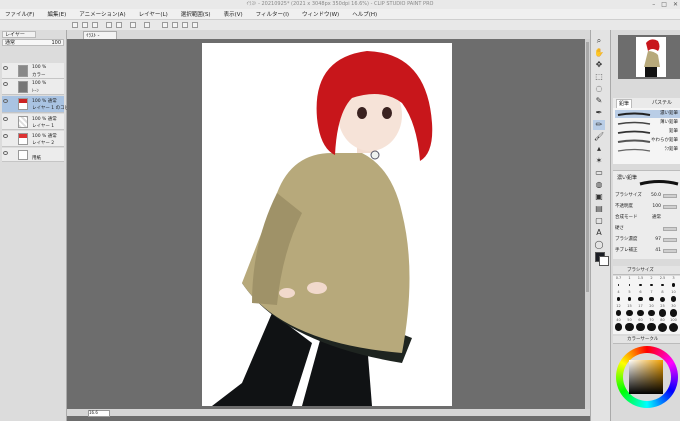  I want to click on brush-size-cell: 25, so click(662, 311).